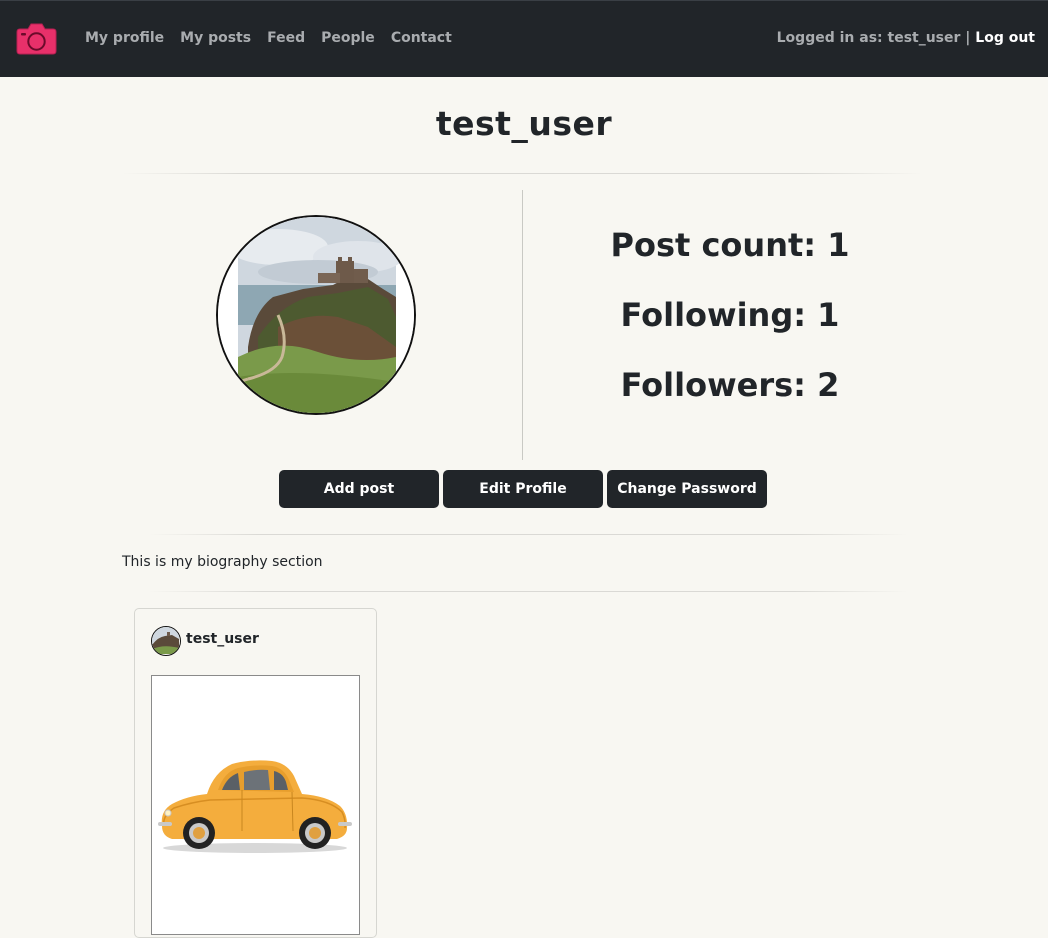  I want to click on post-author-name: test_user, so click(222, 639).